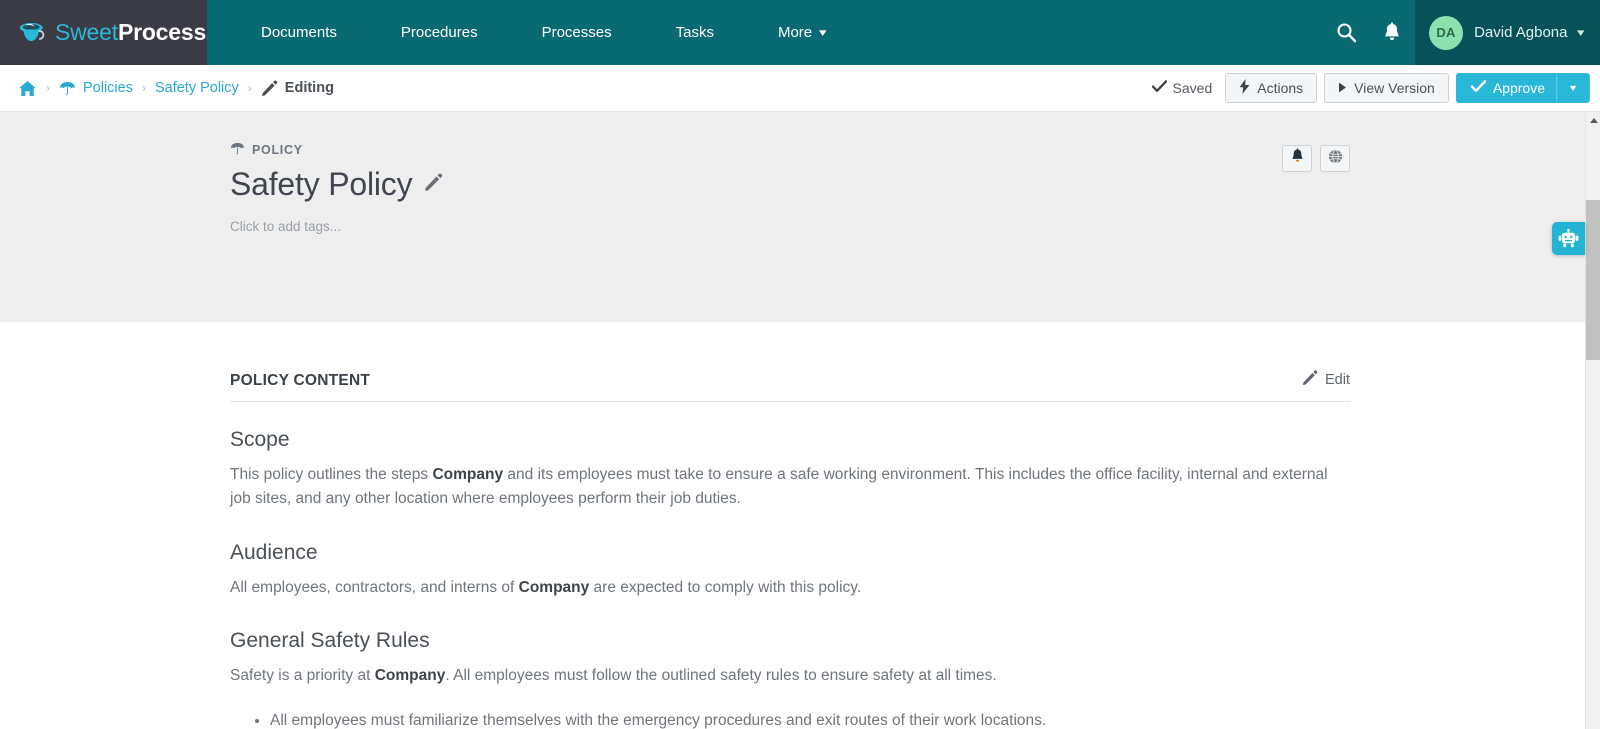 The image size is (1600, 729). Describe the element at coordinates (1593, 120) in the screenshot. I see `caret-up-icon` at that location.